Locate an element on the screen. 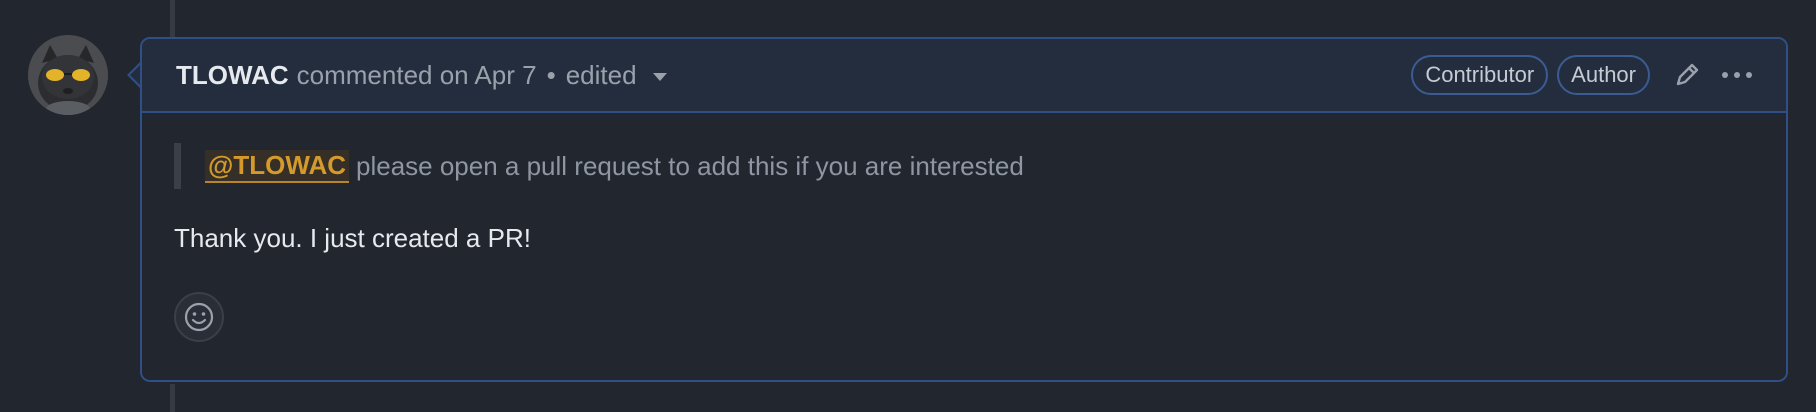  author-badge: Author is located at coordinates (1603, 75).